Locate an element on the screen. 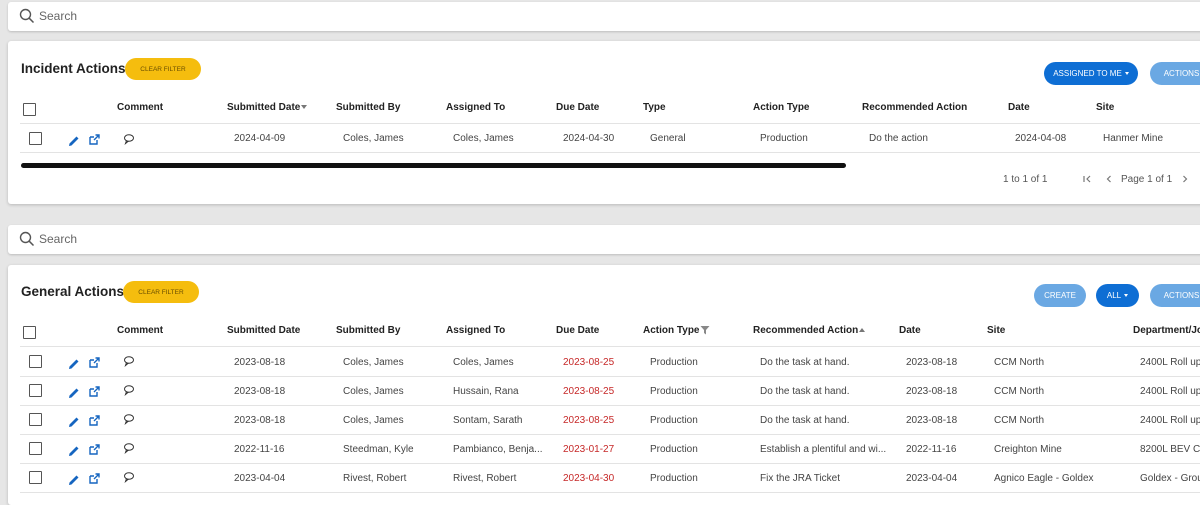 The height and width of the screenshot is (505, 1200). cell-submitted-by: Rivest, Robert is located at coordinates (375, 478).